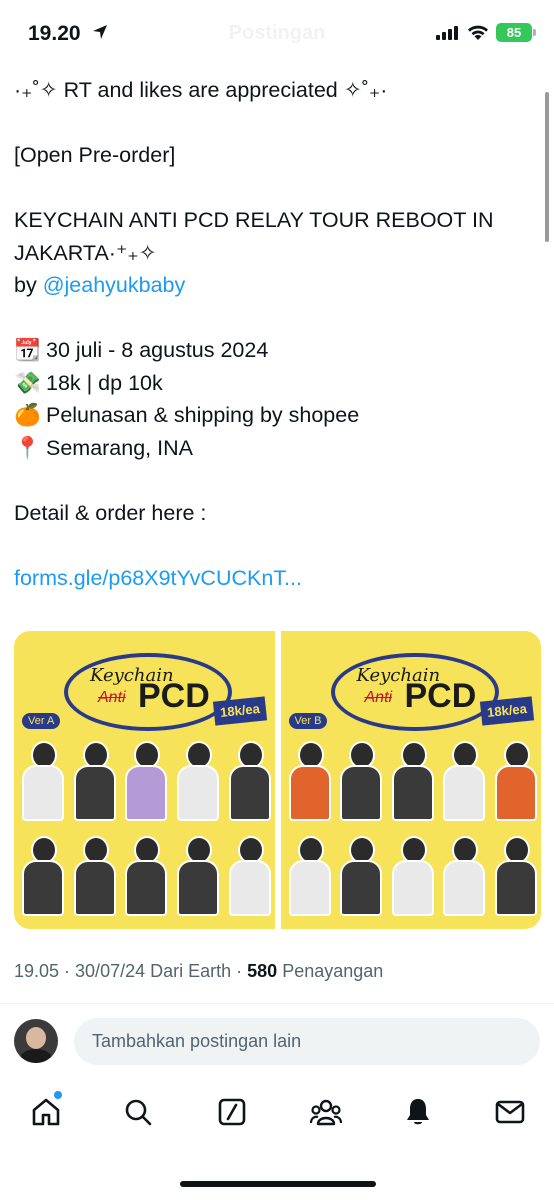 The width and height of the screenshot is (554, 1200). Describe the element at coordinates (308, 721) in the screenshot. I see `version-badge: Ver B` at that location.